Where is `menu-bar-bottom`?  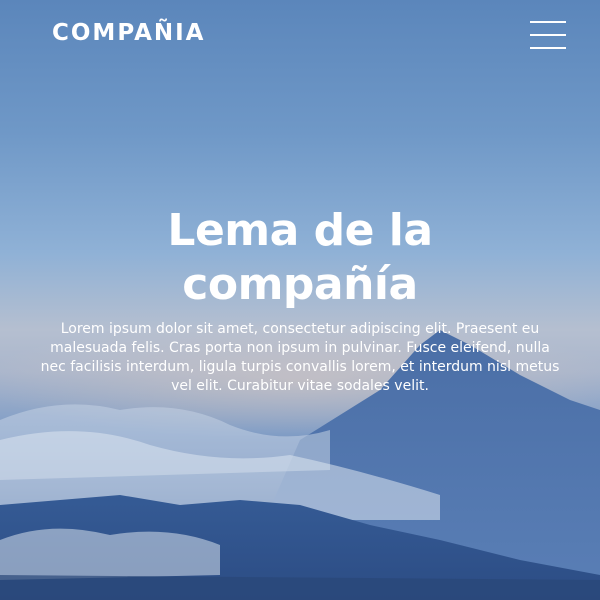
menu-bar-bottom is located at coordinates (548, 48).